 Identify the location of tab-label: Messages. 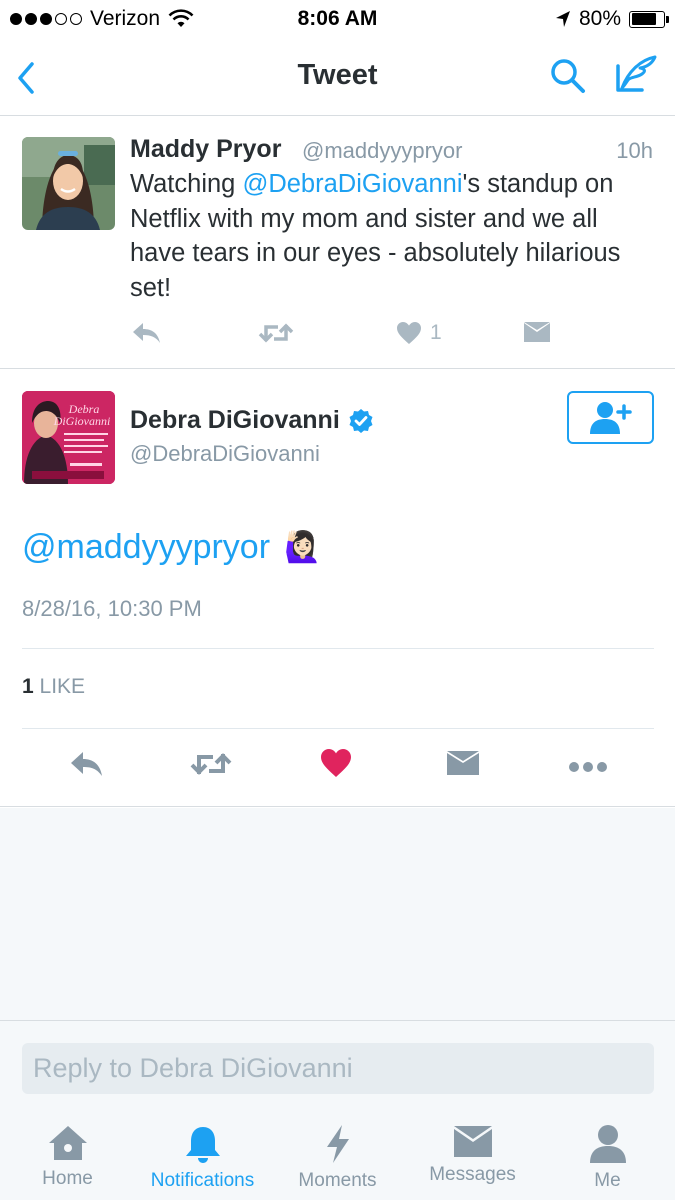
(472, 1174).